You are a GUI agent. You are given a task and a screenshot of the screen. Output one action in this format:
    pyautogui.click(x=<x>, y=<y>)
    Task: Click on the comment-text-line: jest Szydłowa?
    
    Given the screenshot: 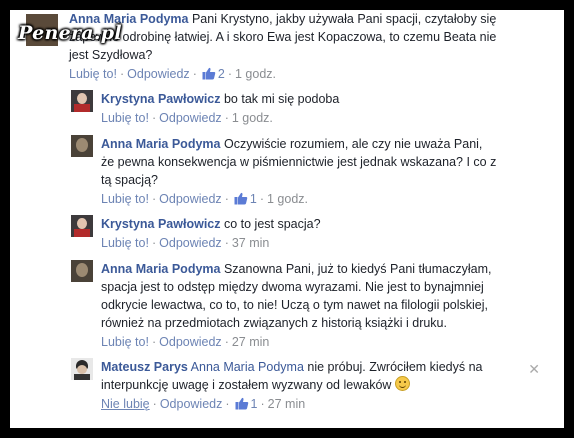 What is the action you would take?
    pyautogui.click(x=111, y=55)
    